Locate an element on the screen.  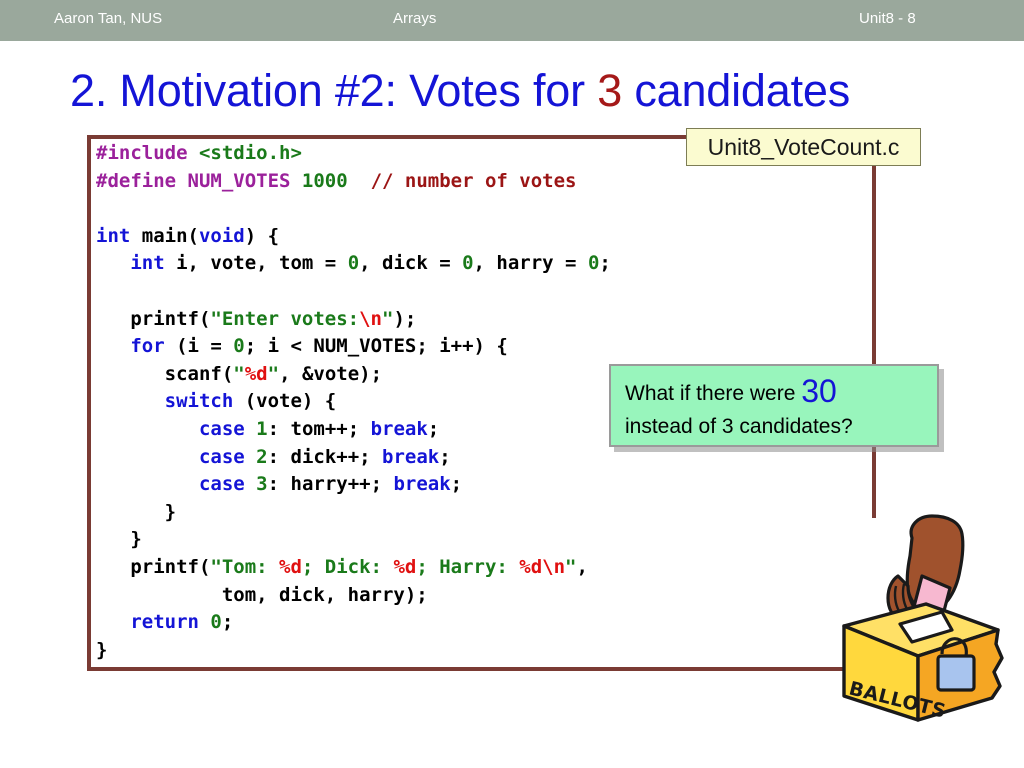
slide-title-accent-number: 3 is located at coordinates (610, 90).